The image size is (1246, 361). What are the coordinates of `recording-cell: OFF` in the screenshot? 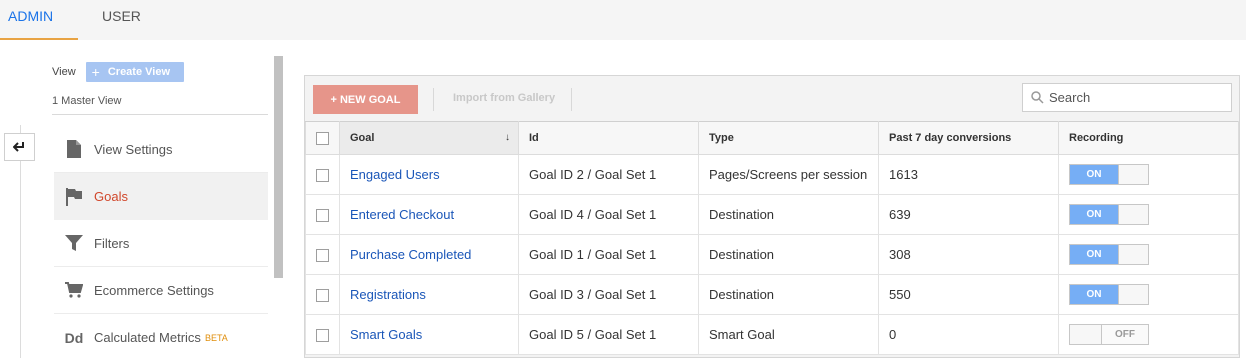 It's located at (1148, 334).